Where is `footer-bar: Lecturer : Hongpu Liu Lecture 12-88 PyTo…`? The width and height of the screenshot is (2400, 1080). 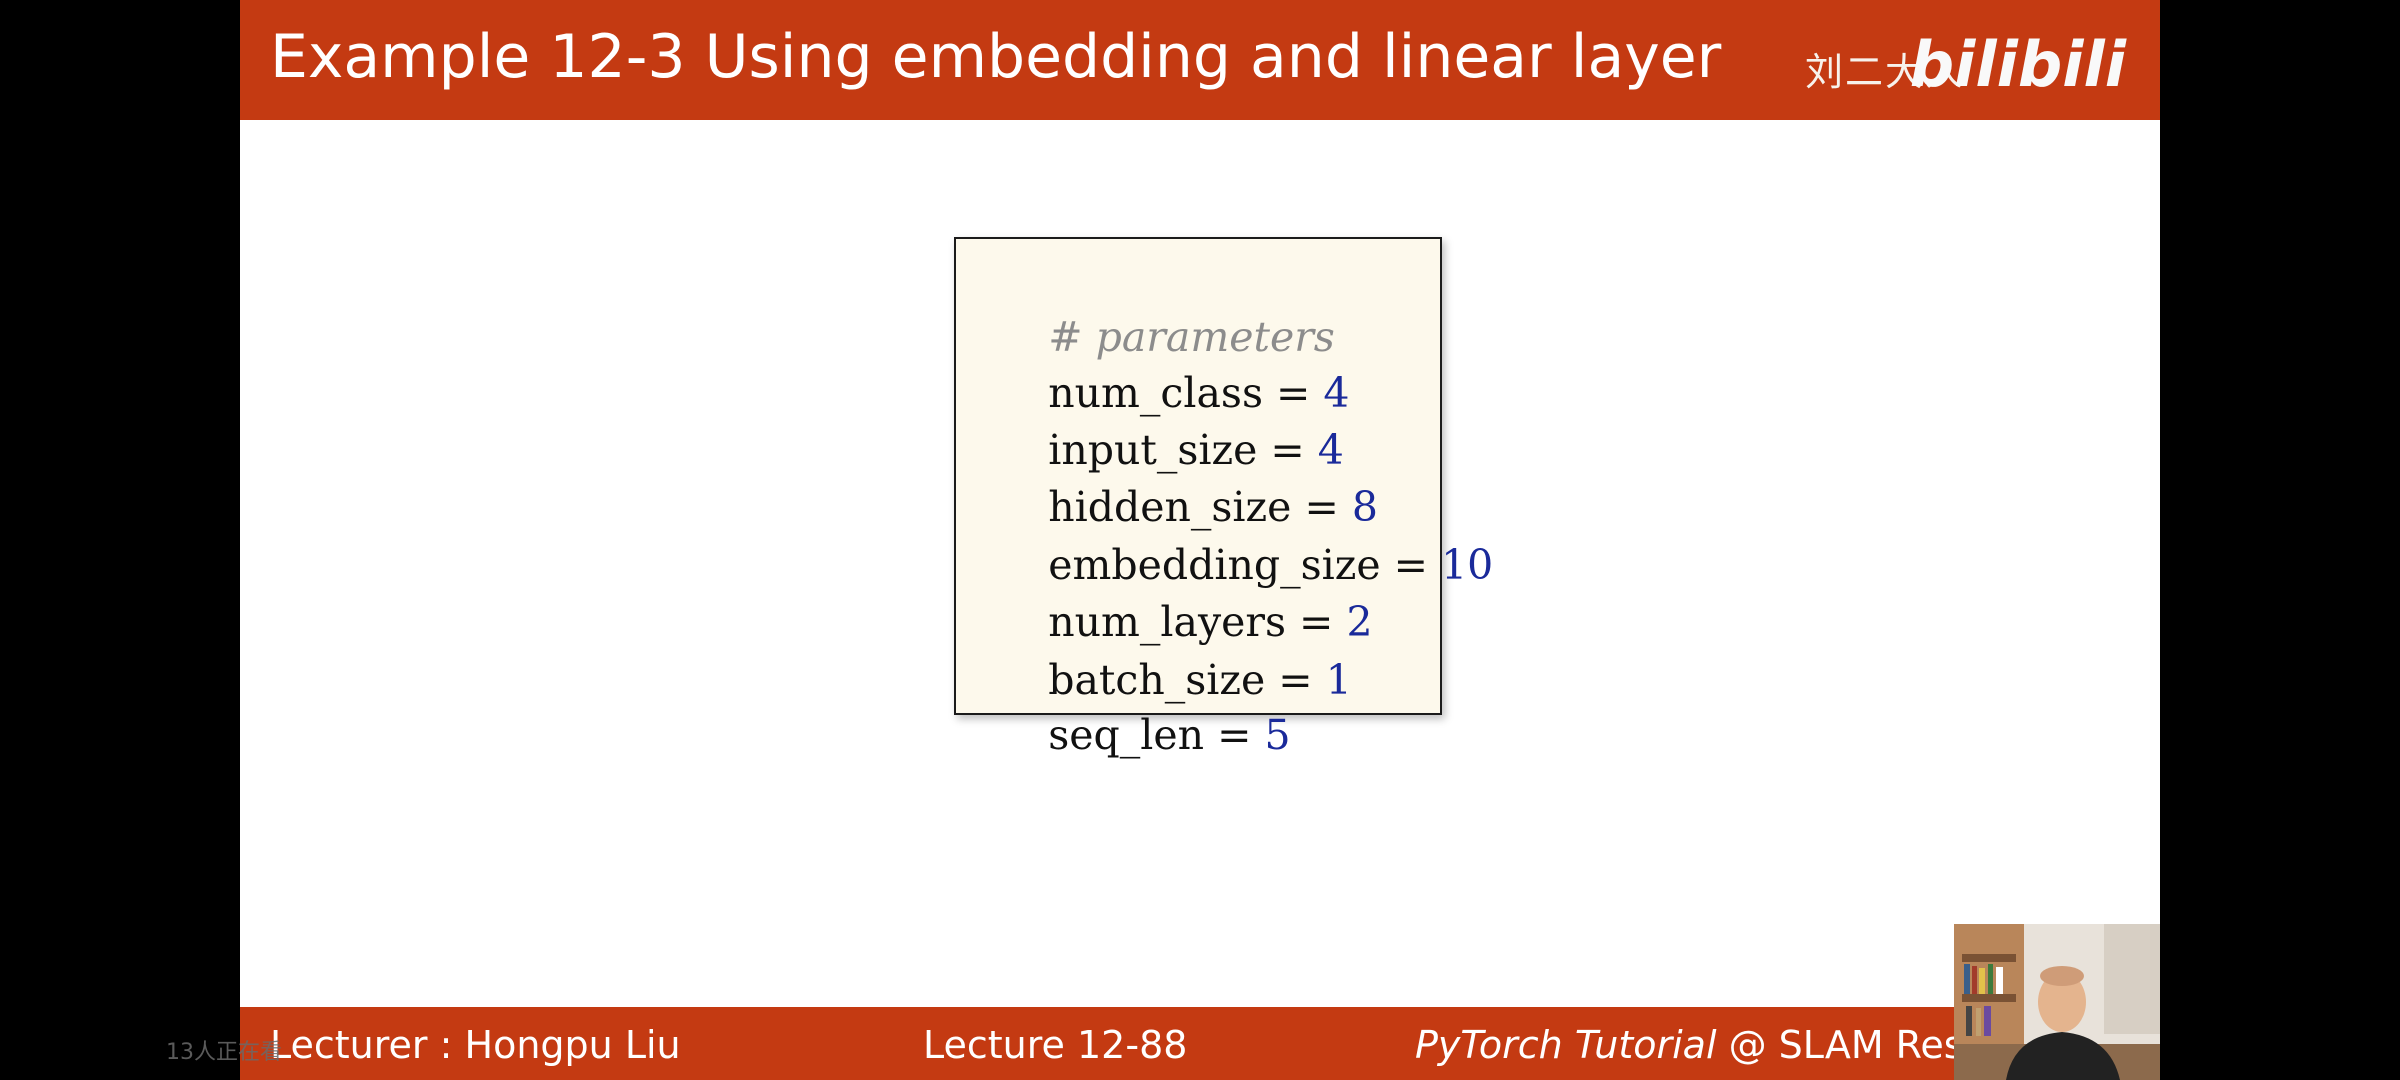
footer-bar: Lecturer : Hongpu Liu Lecture 12-88 PyTo… is located at coordinates (1200, 1043).